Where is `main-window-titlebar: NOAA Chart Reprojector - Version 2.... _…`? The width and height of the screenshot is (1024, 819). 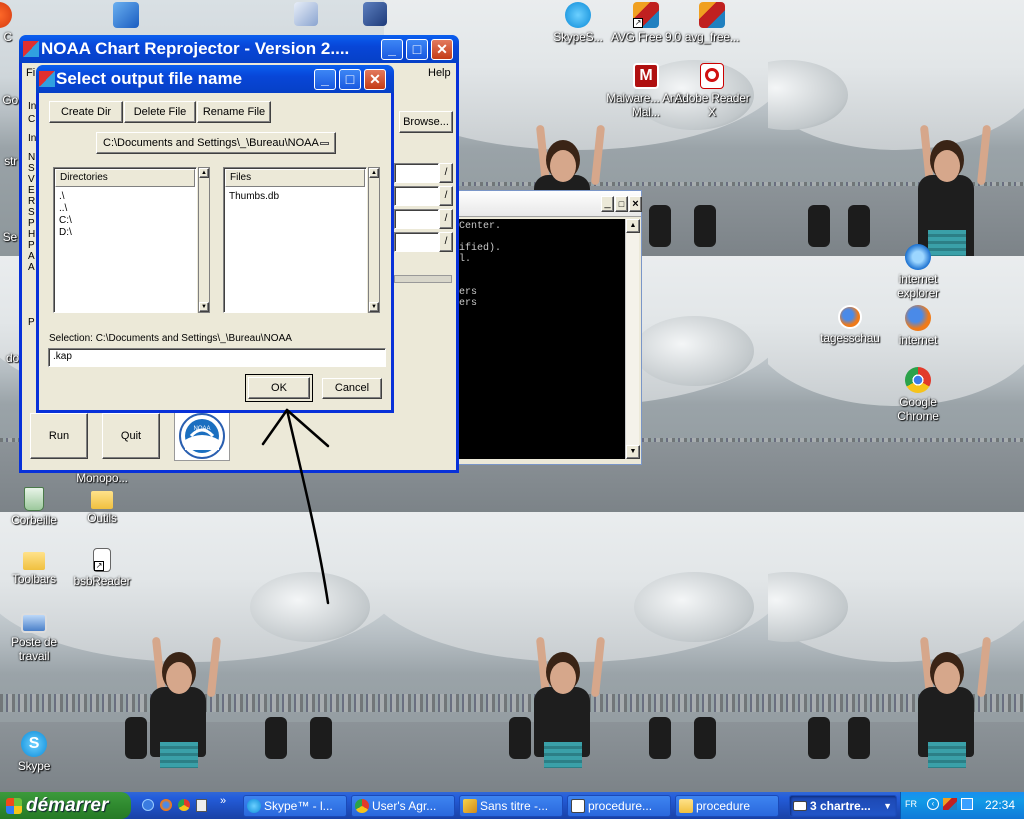
main-window-titlebar: NOAA Chart Reprojector - Version 2.... _… is located at coordinates (239, 49).